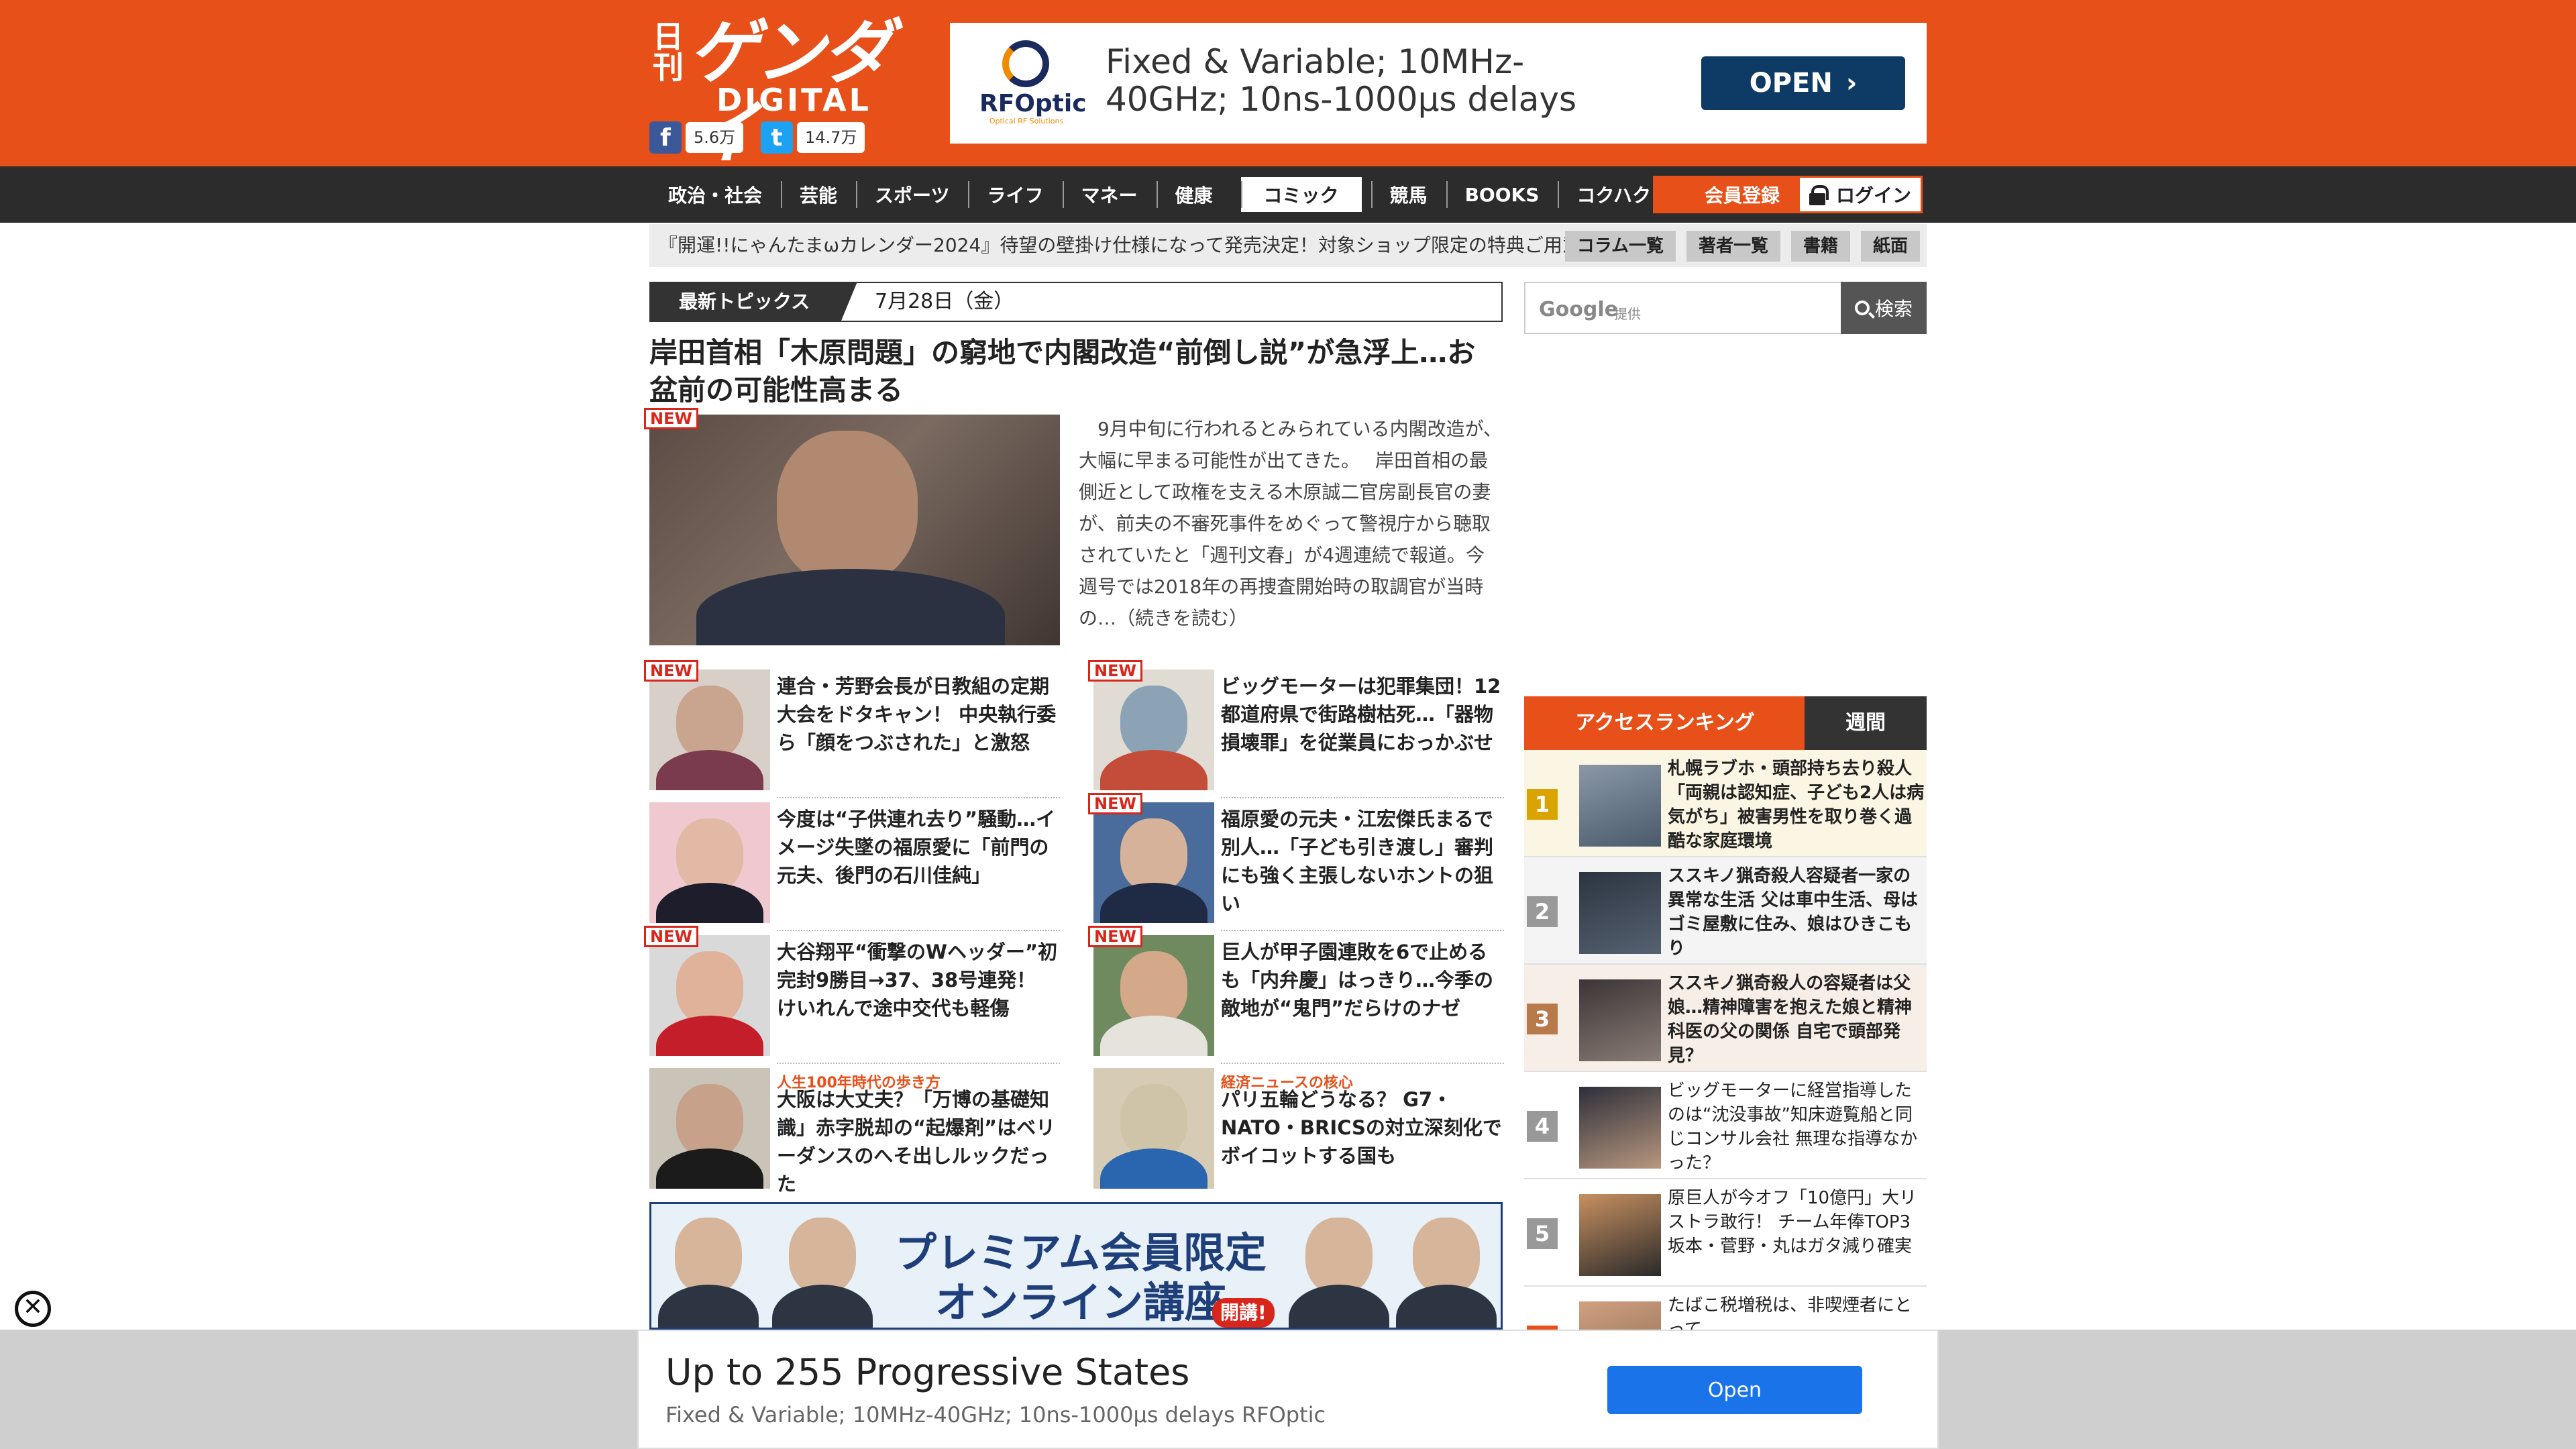 The height and width of the screenshot is (1449, 2576). I want to click on article-title: 今度は“子供連れ去り”騒動…イメージ失墜の福原愛に「前門の元夫、後門の石川佳純」, so click(918, 847).